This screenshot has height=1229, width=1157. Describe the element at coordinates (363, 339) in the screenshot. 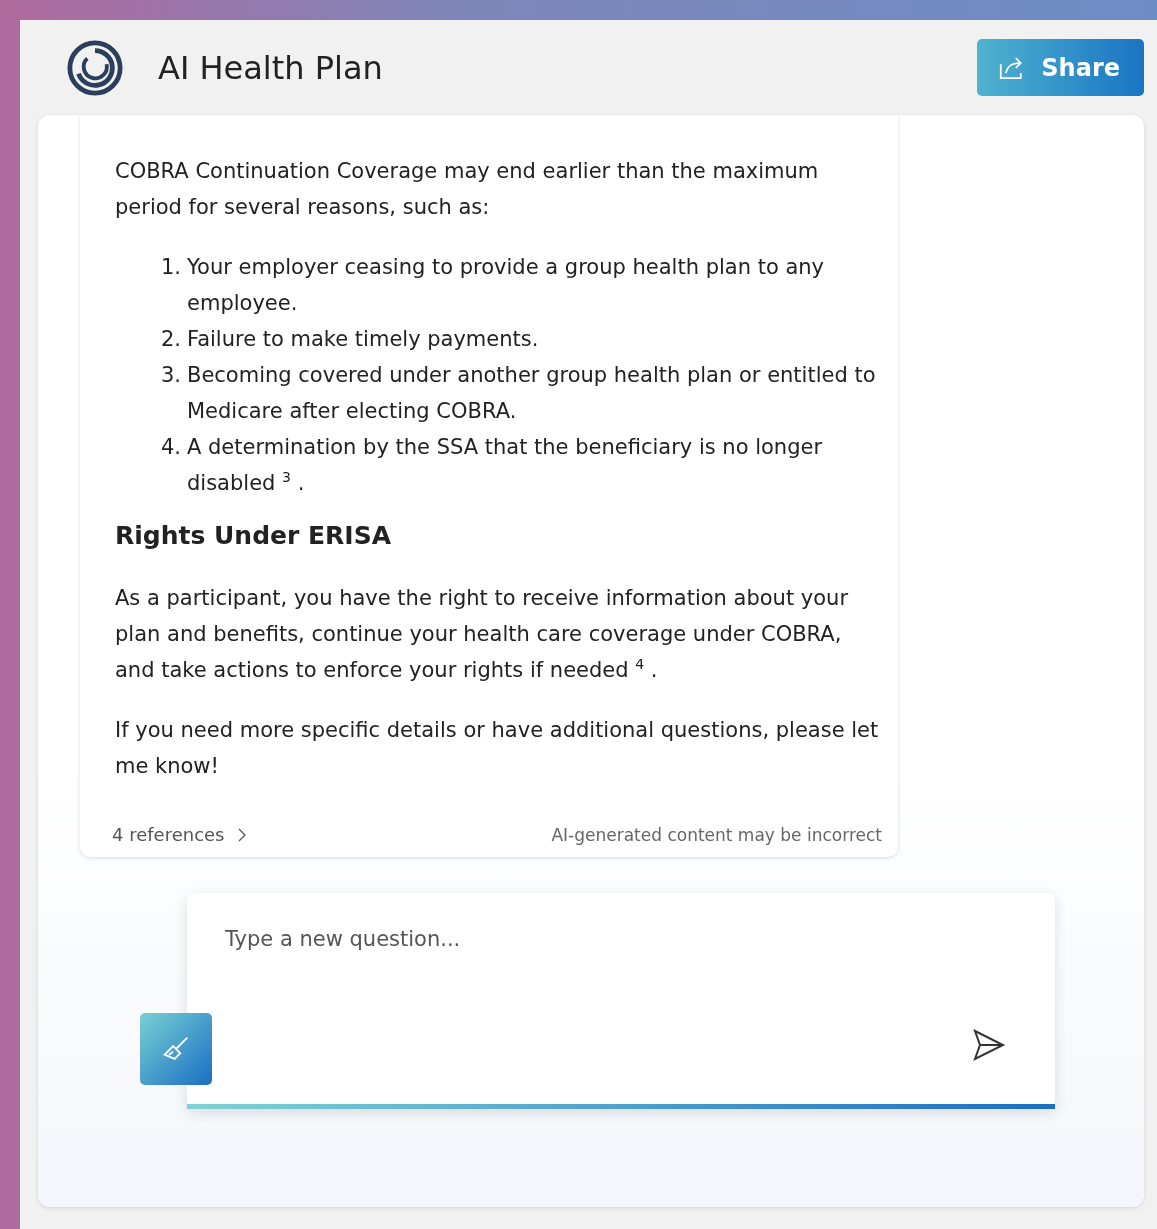

I see `list-item: Failure to make timely payments.` at that location.